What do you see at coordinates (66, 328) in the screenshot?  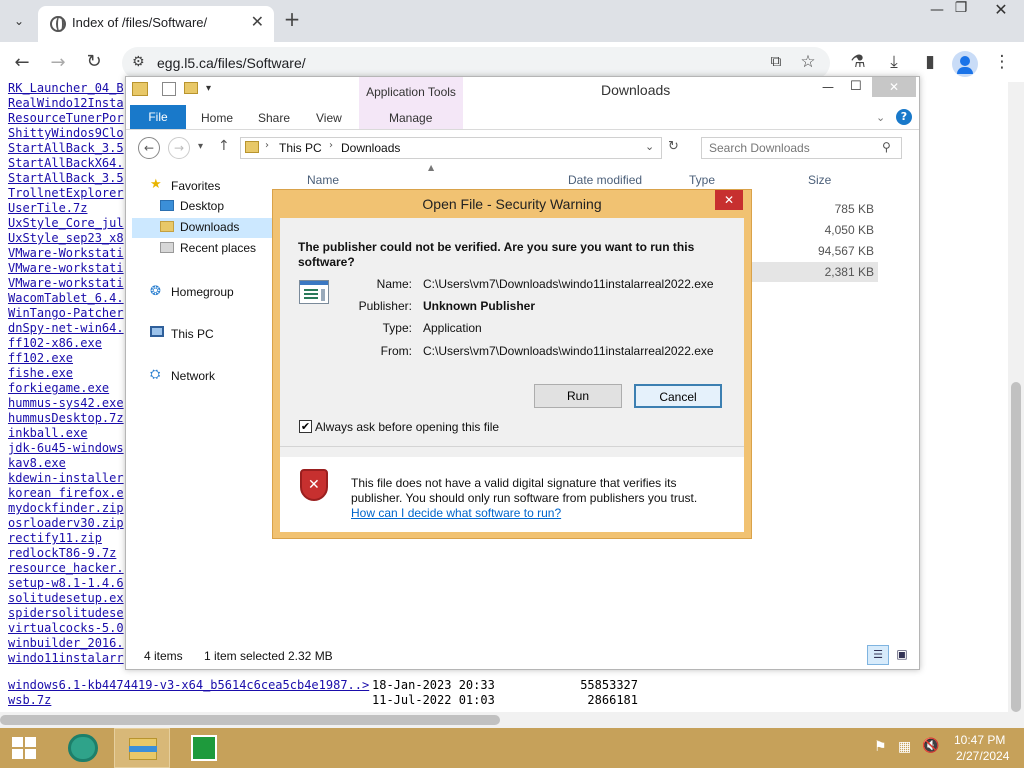 I see `file-link: dnSpy-net-win64.` at bounding box center [66, 328].